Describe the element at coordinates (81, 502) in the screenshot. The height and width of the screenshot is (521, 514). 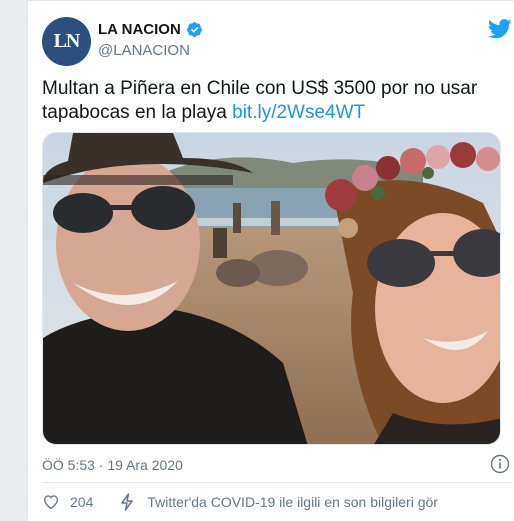
I see `like-count: 204` at that location.